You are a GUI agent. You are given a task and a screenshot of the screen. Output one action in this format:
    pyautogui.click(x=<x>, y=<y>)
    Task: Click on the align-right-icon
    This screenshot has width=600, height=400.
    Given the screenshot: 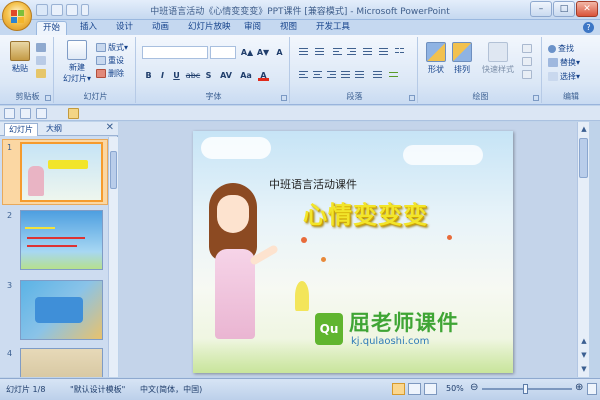 What is the action you would take?
    pyautogui.click(x=331, y=75)
    